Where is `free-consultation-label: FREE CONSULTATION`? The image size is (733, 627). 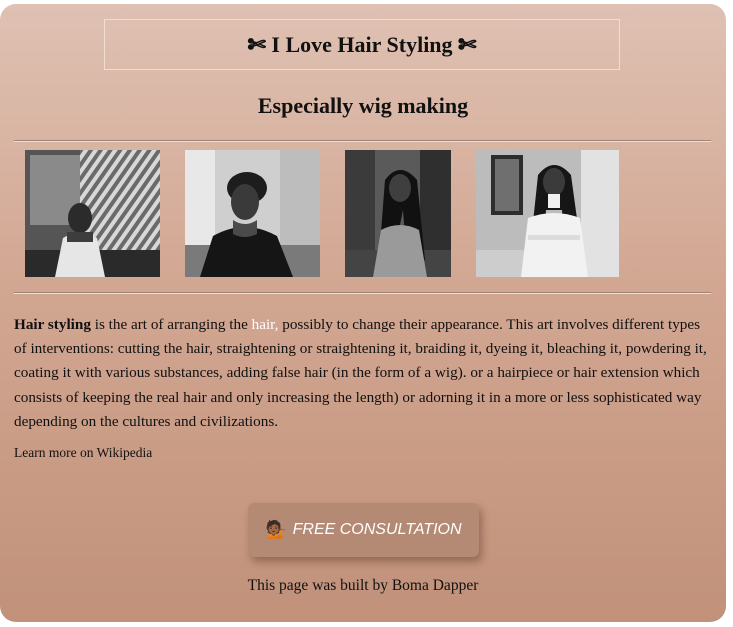
free-consultation-label: FREE CONSULTATION is located at coordinates (377, 529).